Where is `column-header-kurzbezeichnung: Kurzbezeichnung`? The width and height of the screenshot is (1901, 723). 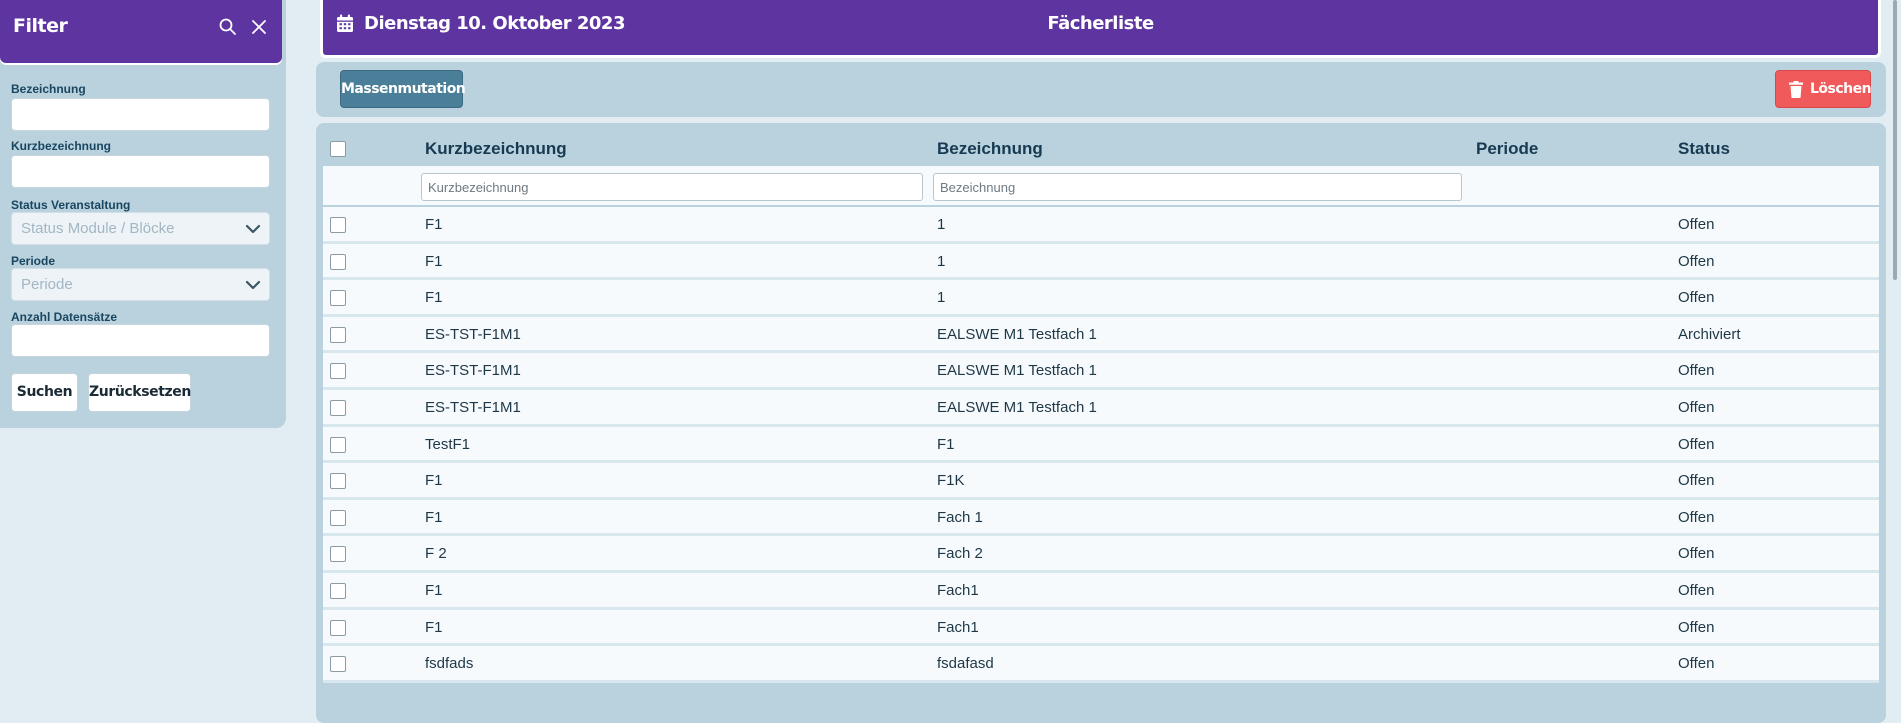 column-header-kurzbezeichnung: Kurzbezeichnung is located at coordinates (496, 149).